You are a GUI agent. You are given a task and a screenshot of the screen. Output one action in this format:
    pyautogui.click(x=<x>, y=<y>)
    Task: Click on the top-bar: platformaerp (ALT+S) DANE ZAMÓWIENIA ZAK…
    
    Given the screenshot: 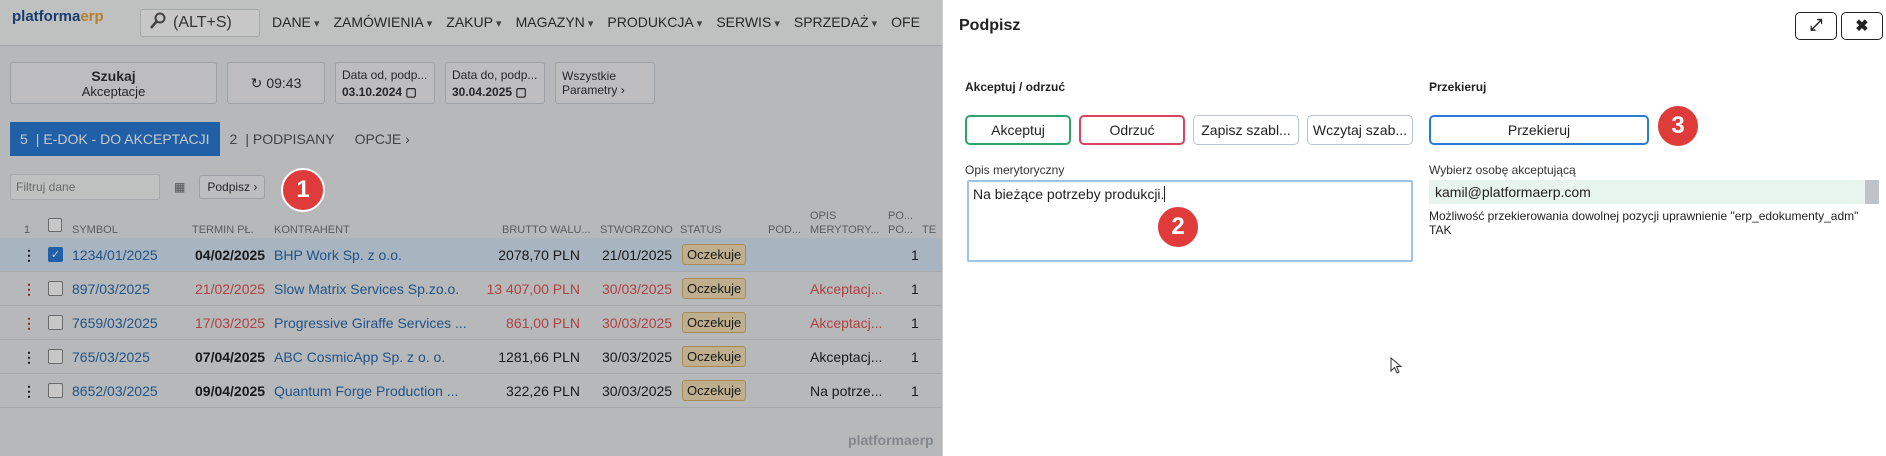 What is the action you would take?
    pyautogui.click(x=471, y=23)
    